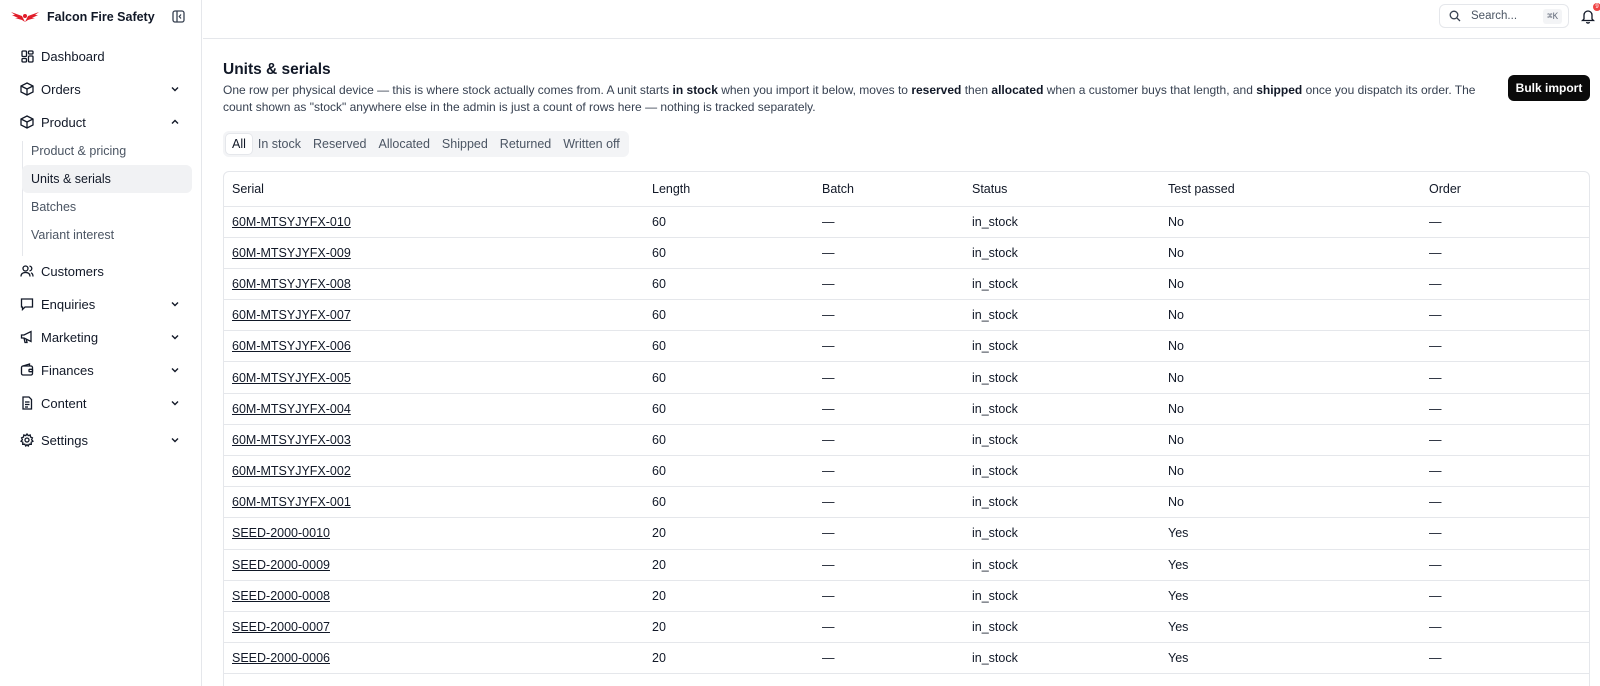  What do you see at coordinates (906, 315) in the screenshot?
I see `table-row: 60M-MTSYJYFX-007 60— in_stock No —` at bounding box center [906, 315].